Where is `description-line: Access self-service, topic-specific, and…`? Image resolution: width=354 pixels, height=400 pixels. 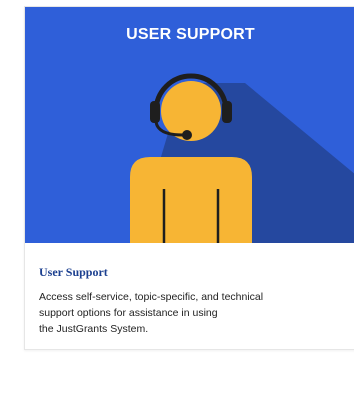
description-line: Access self-service, topic-specific, and… is located at coordinates (151, 297).